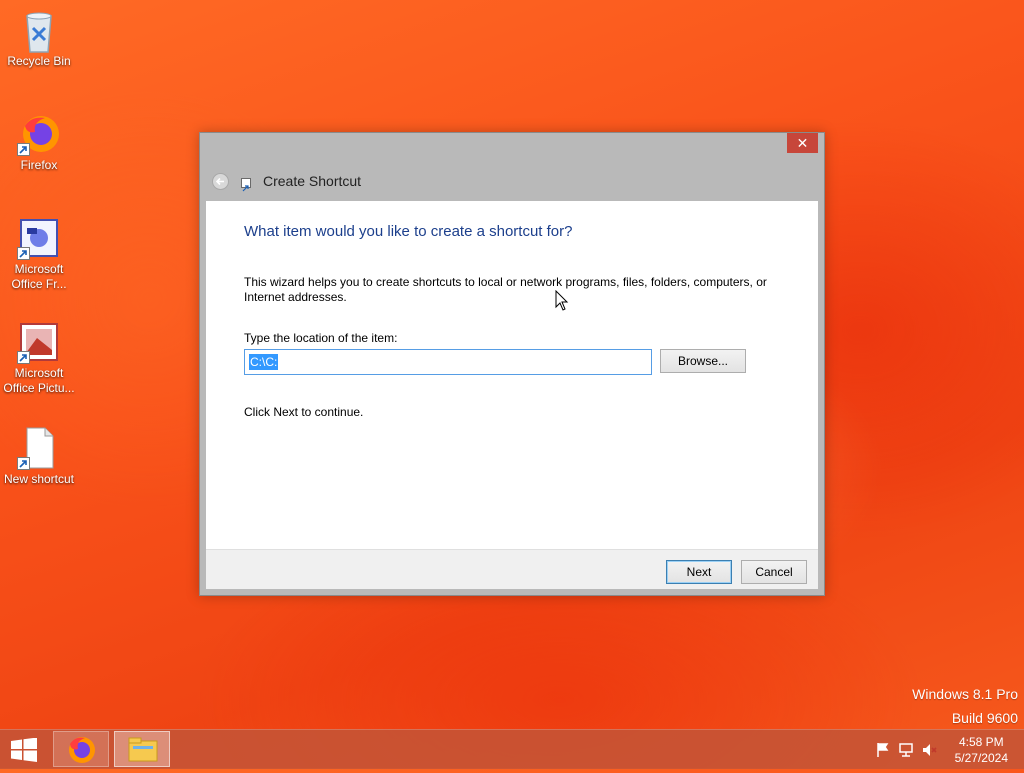 Image resolution: width=1024 pixels, height=773 pixels. I want to click on desktop-icon-new-shortcut: New shortcut, so click(39, 456).